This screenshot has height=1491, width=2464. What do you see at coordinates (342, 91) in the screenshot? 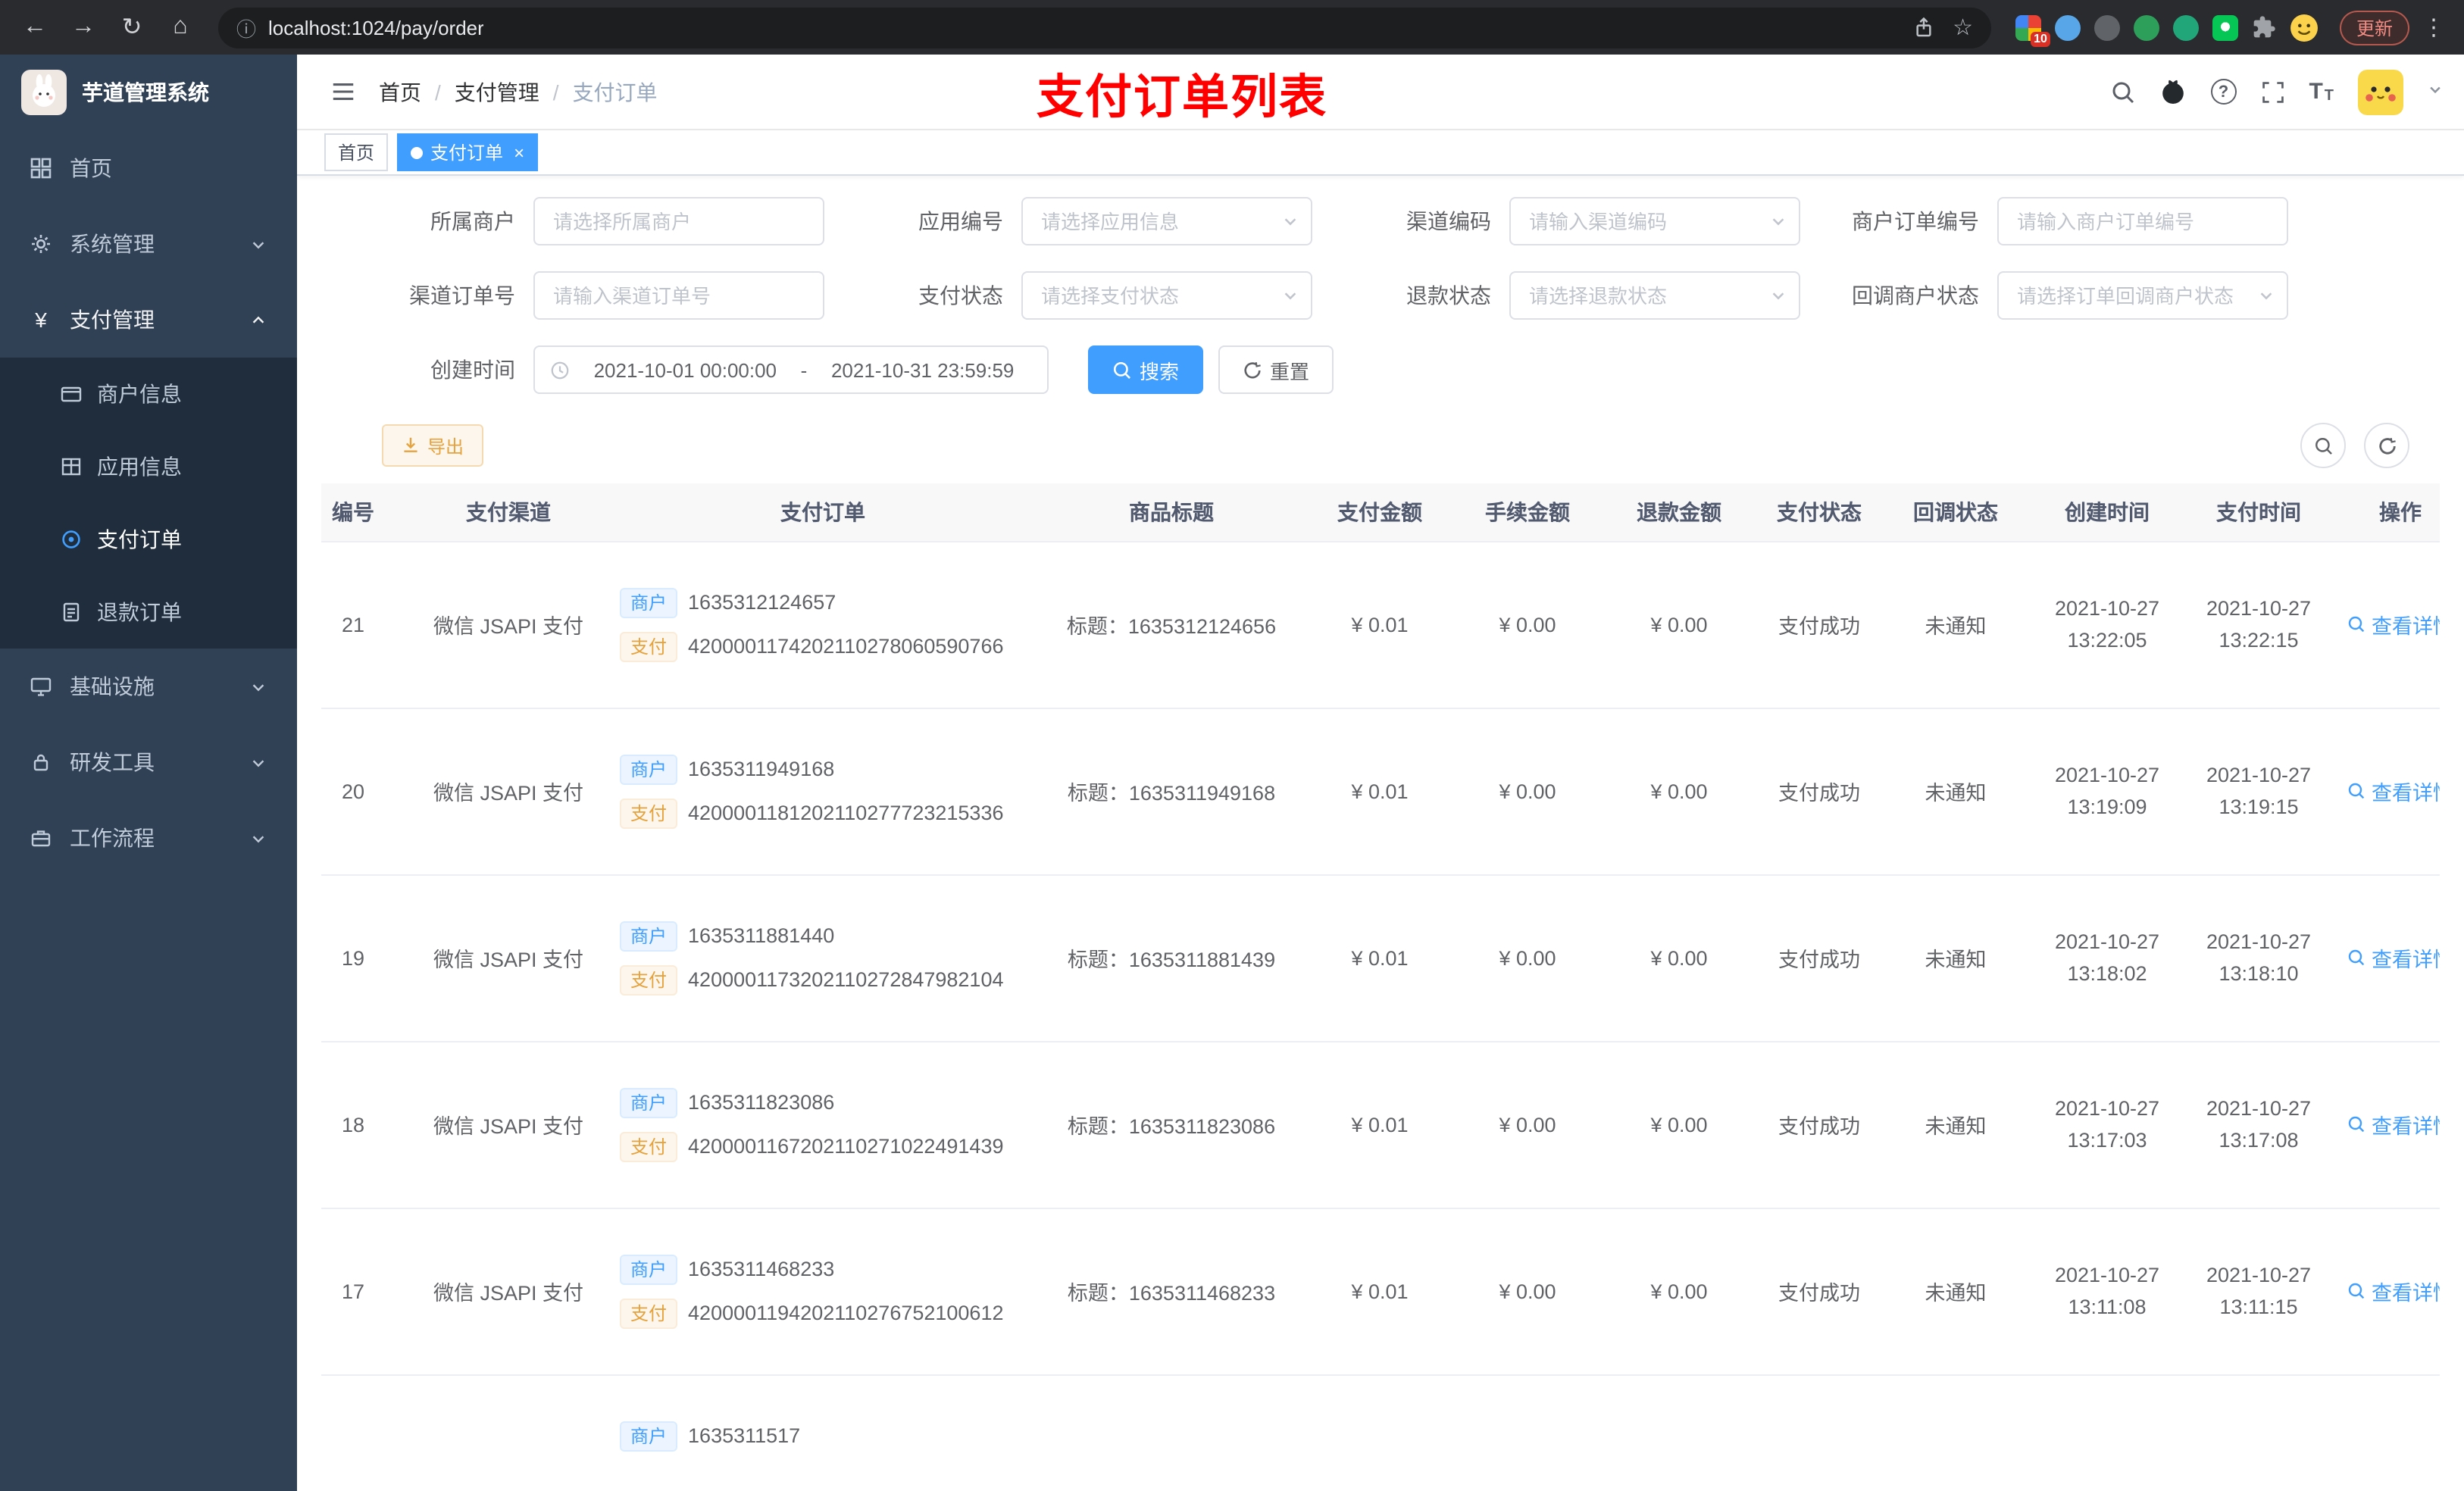
I see `hamburger-icon` at bounding box center [342, 91].